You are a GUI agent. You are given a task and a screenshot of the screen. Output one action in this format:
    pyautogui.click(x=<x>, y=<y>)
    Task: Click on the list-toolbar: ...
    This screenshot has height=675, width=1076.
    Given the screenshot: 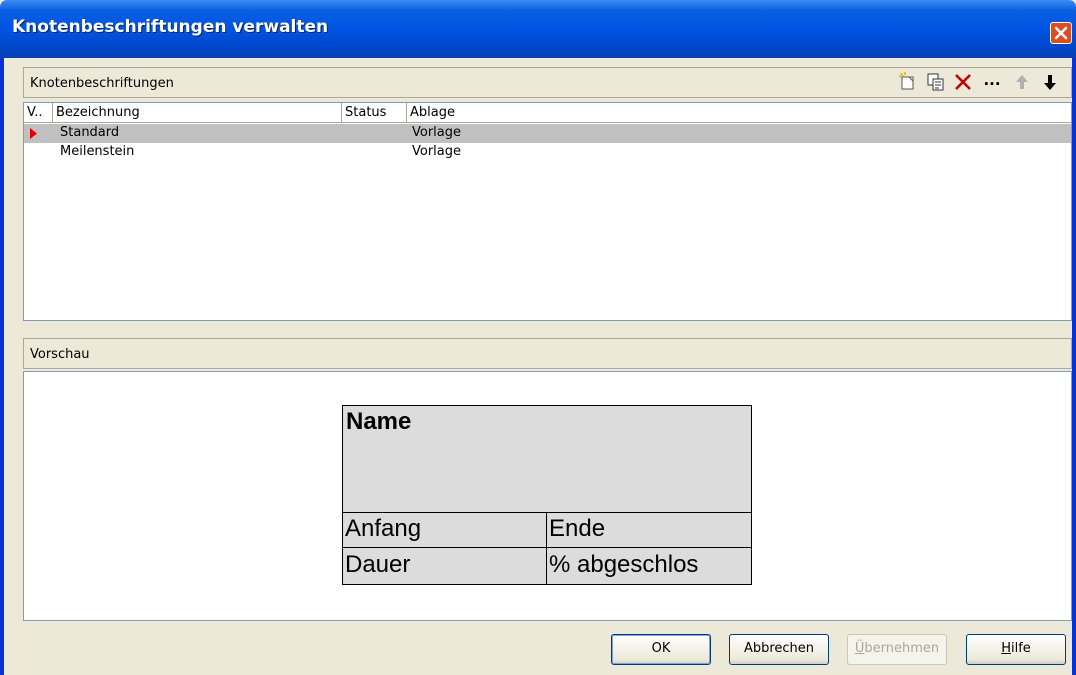 What is the action you would take?
    pyautogui.click(x=982, y=83)
    